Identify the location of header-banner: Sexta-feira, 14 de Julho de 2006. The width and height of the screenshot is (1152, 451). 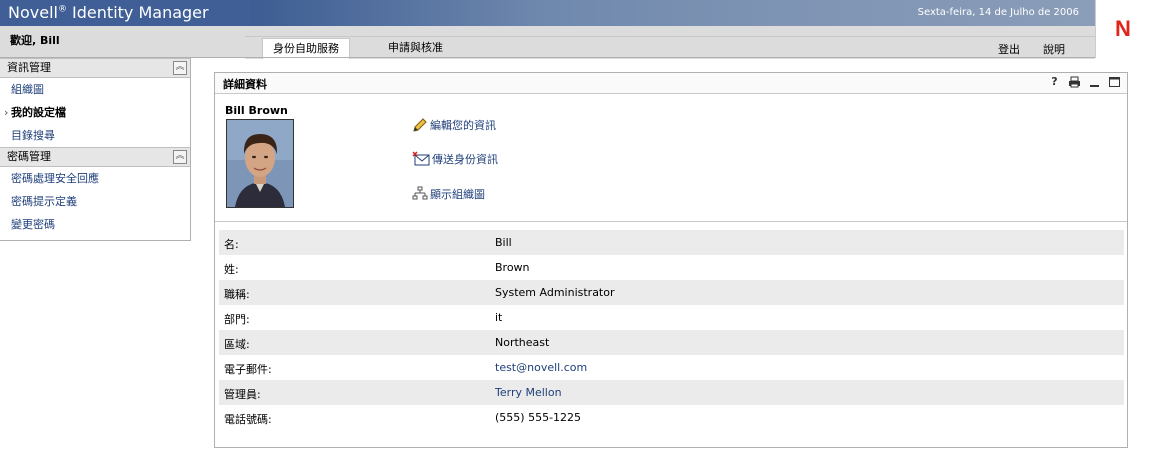
(673, 13).